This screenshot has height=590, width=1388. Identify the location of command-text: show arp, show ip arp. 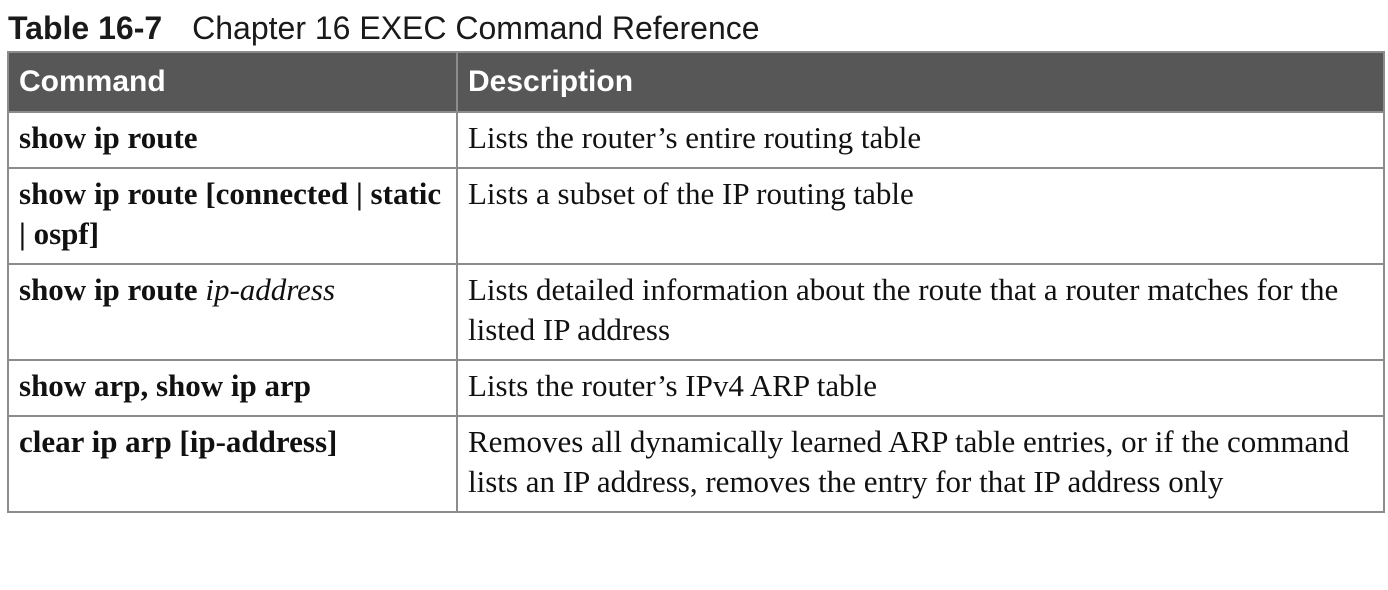
(165, 385).